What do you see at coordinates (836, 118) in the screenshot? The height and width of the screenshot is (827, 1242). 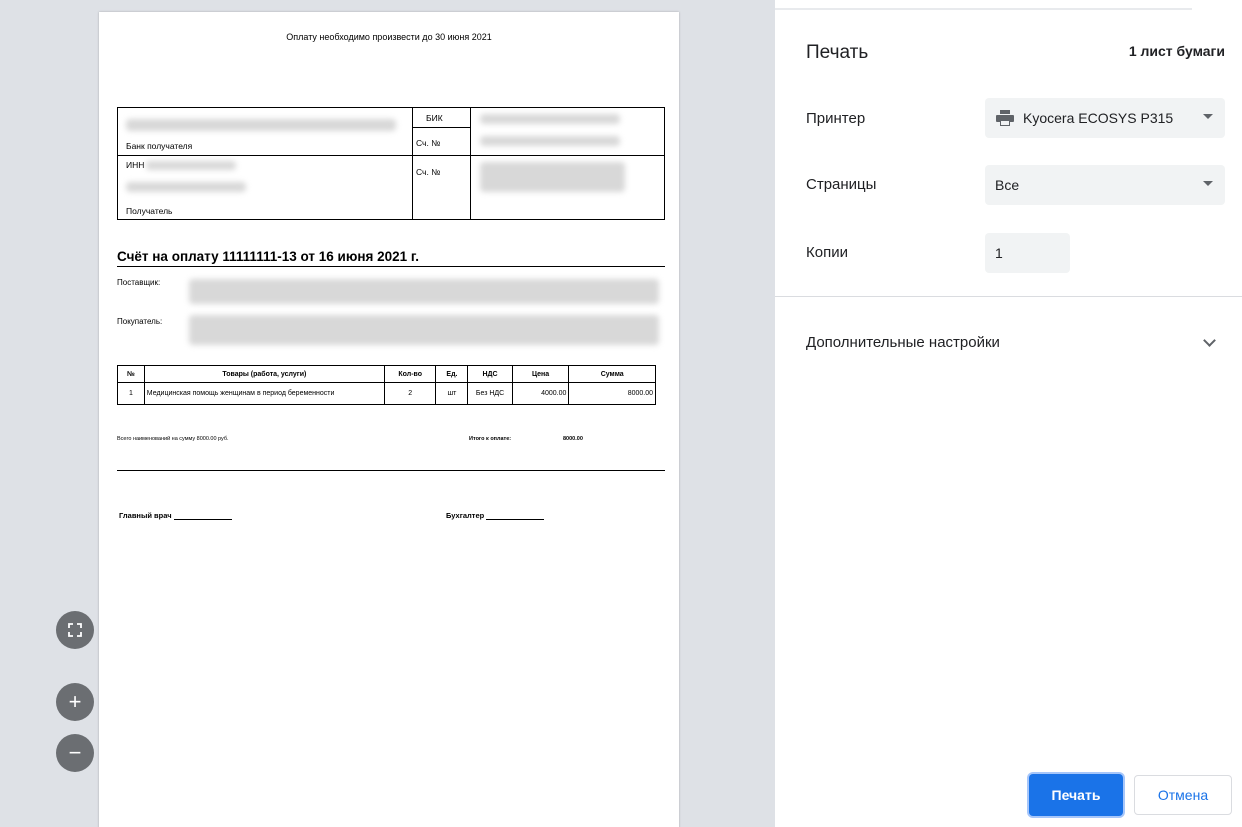 I see `printer-label: Принтер` at bounding box center [836, 118].